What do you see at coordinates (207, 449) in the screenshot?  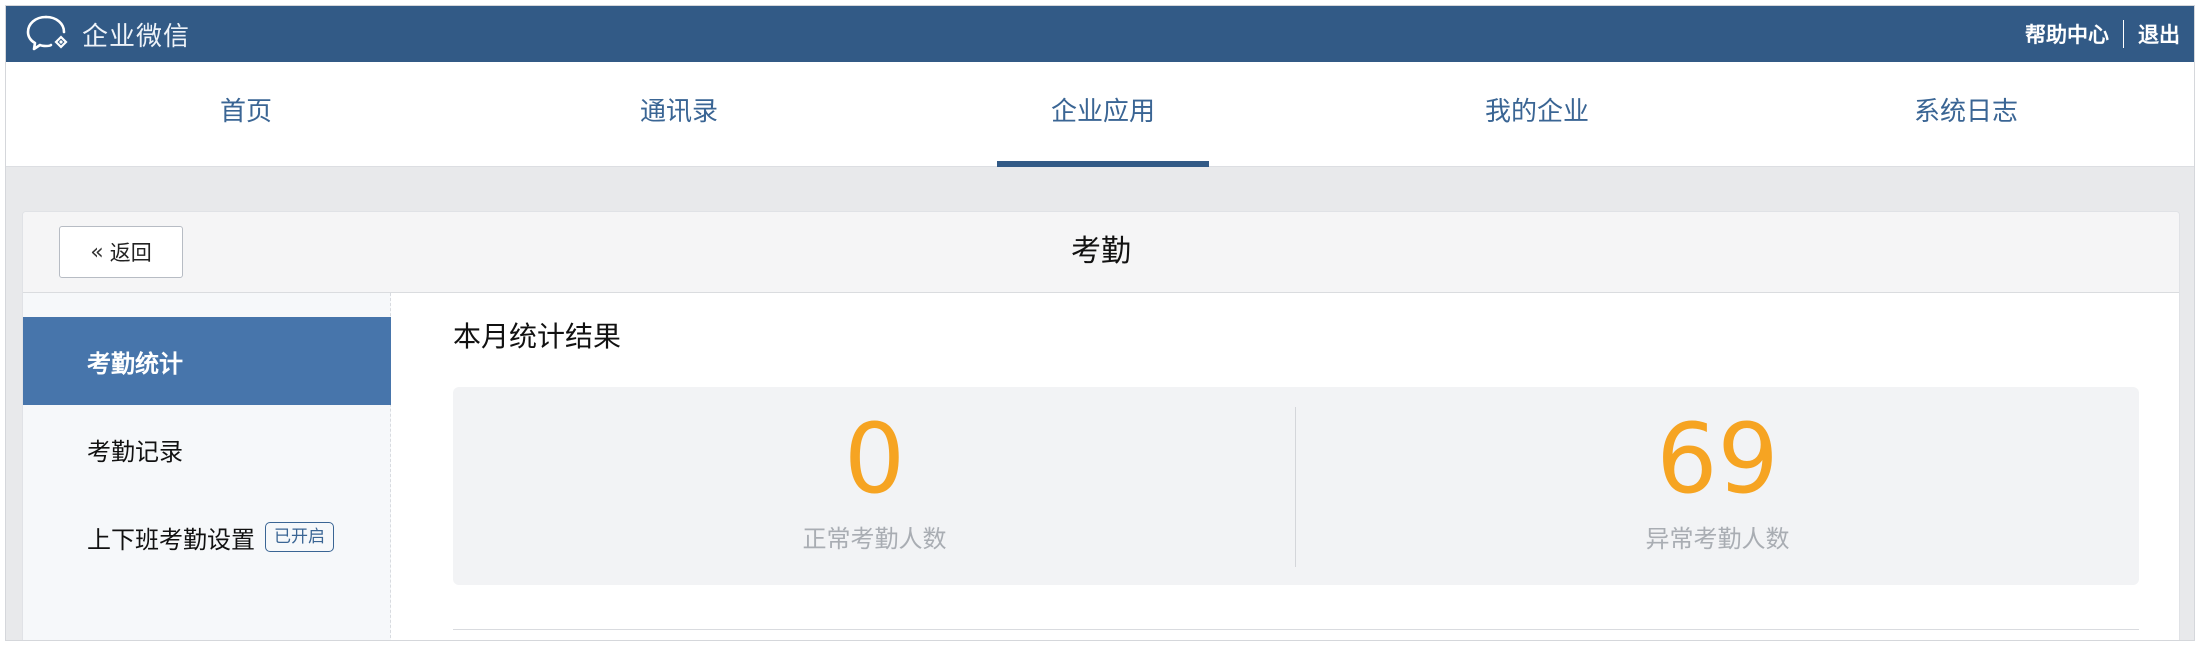 I see `sidebar-item-attendance-records: 考勤记录` at bounding box center [207, 449].